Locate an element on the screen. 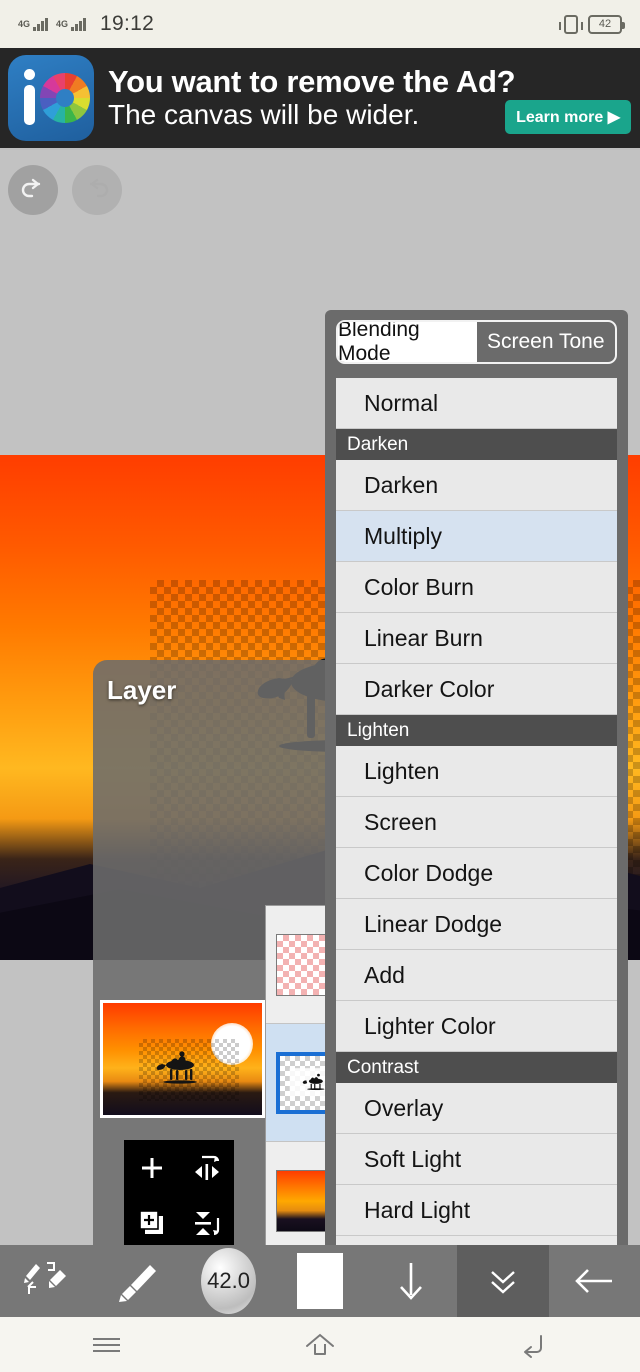 The image size is (640, 1372). android-nav-bar is located at coordinates (320, 1344).